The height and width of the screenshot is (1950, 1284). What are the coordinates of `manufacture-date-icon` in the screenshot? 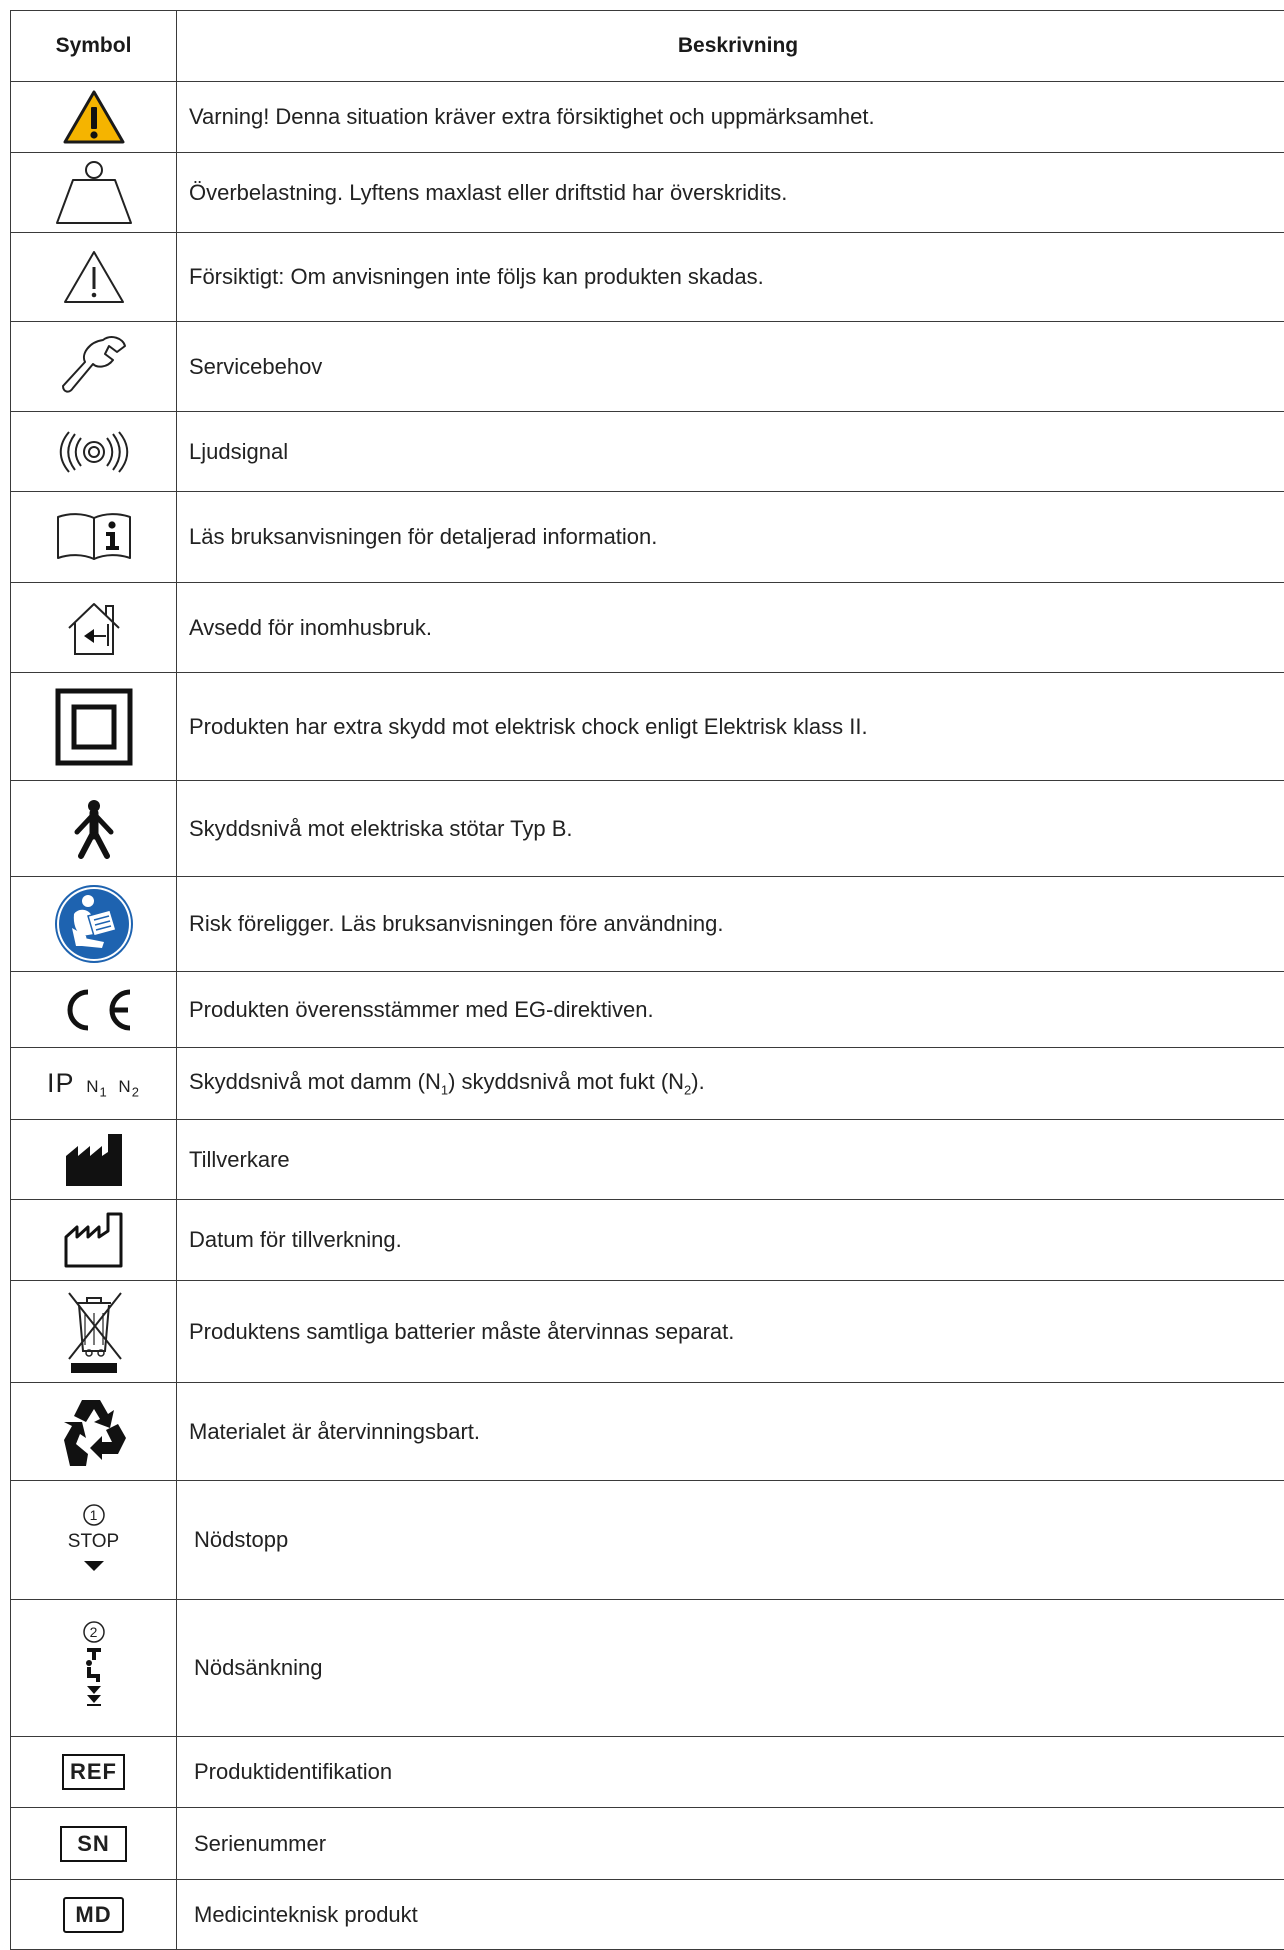 It's located at (94, 1240).